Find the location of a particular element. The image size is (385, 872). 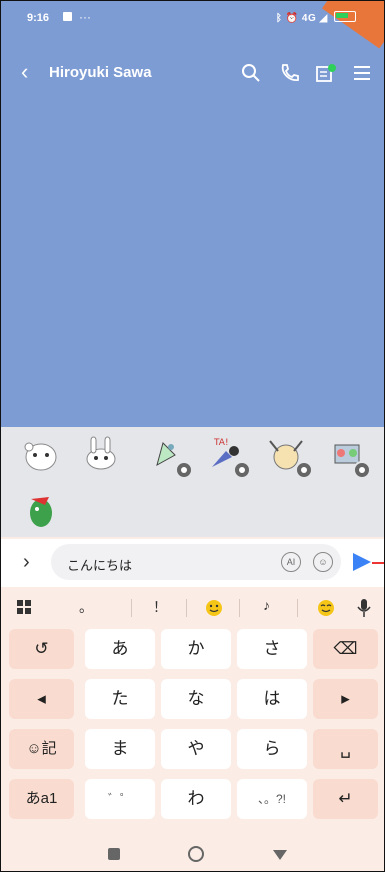

key-ya: や is located at coordinates (196, 749).